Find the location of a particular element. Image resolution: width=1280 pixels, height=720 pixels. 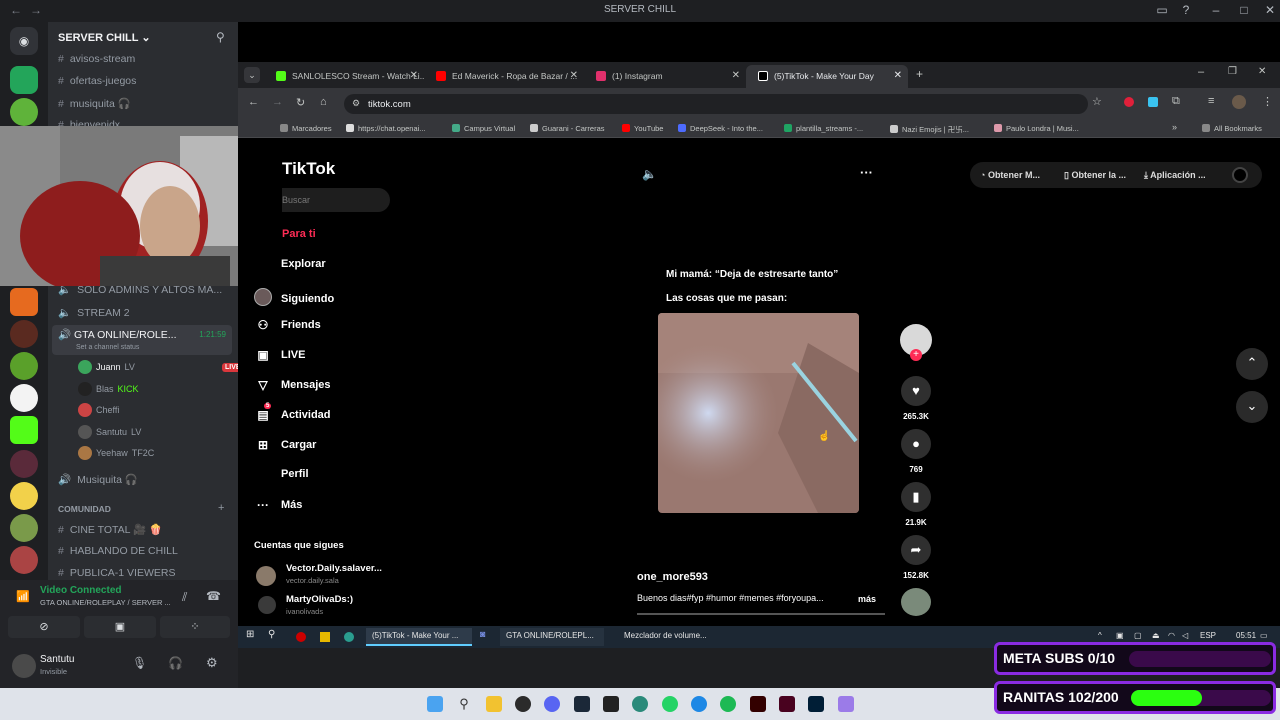

browser-tab: (1) Instagram ✕ is located at coordinates (665, 76).